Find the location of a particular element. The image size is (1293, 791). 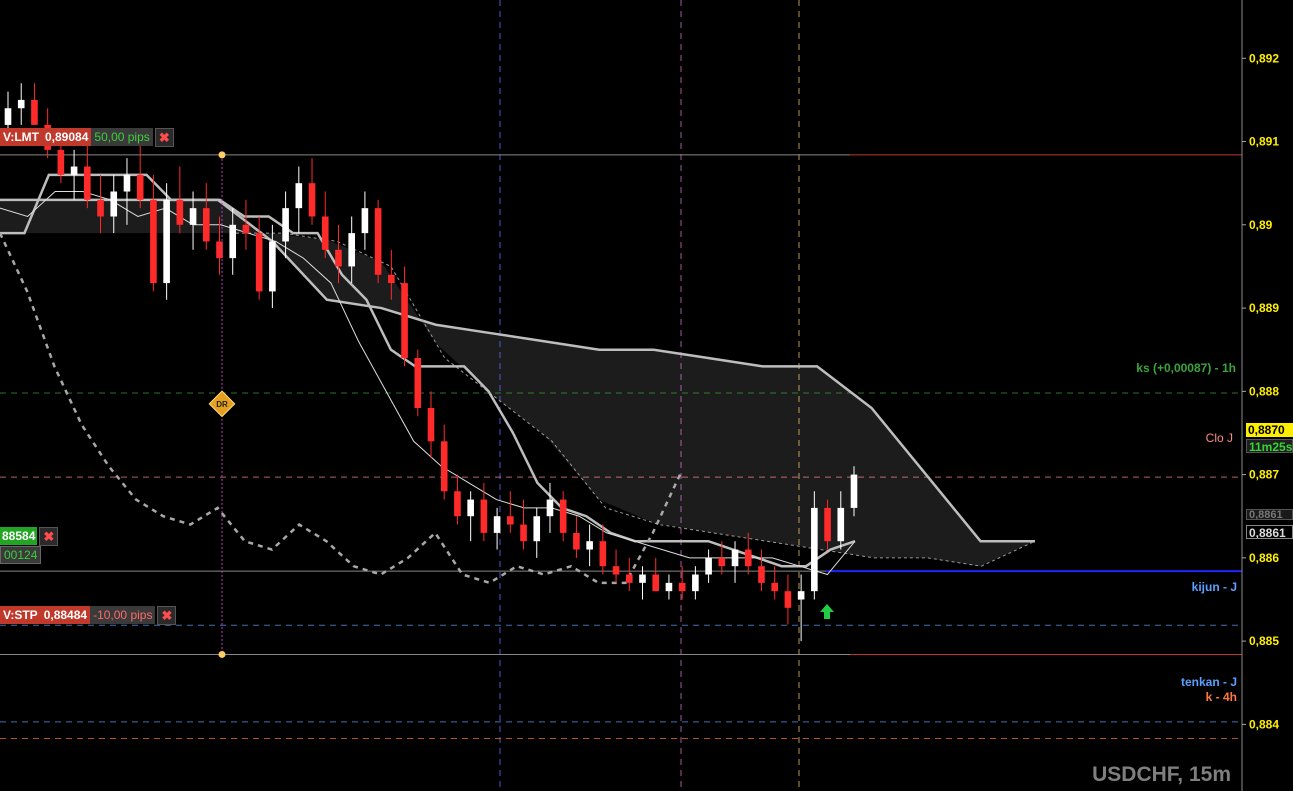

level-label-clo: Clo J is located at coordinates (1219, 438).